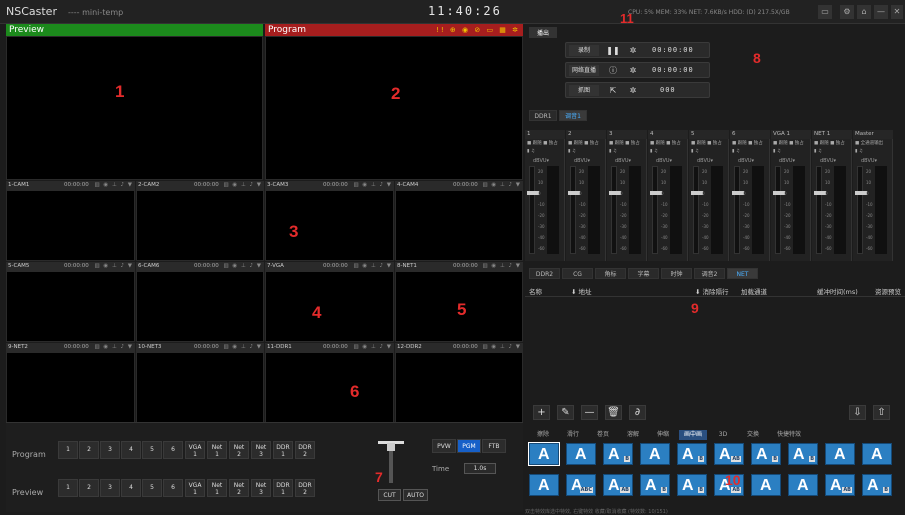  I want to click on preview-source-button: VGA 1, so click(195, 488).